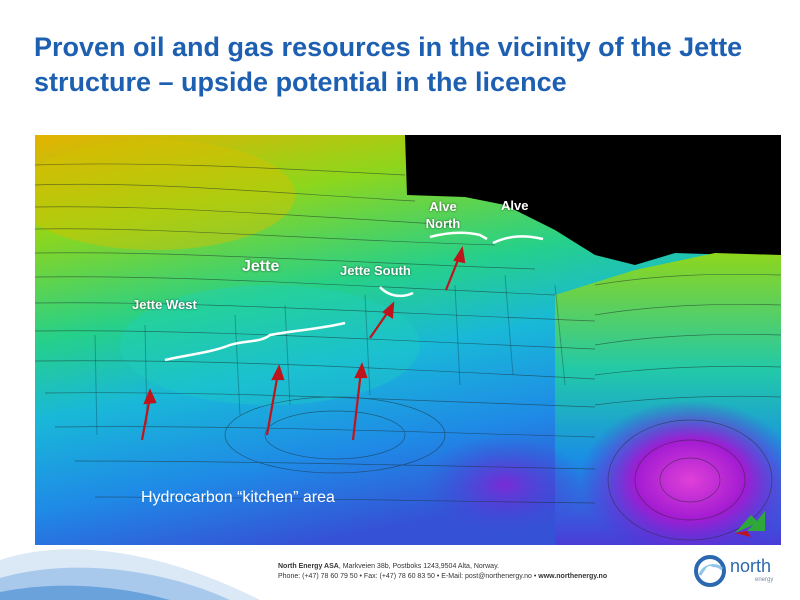 This screenshot has height=600, width=800. Describe the element at coordinates (443, 215) in the screenshot. I see `label-alve-north: Alve North` at that location.